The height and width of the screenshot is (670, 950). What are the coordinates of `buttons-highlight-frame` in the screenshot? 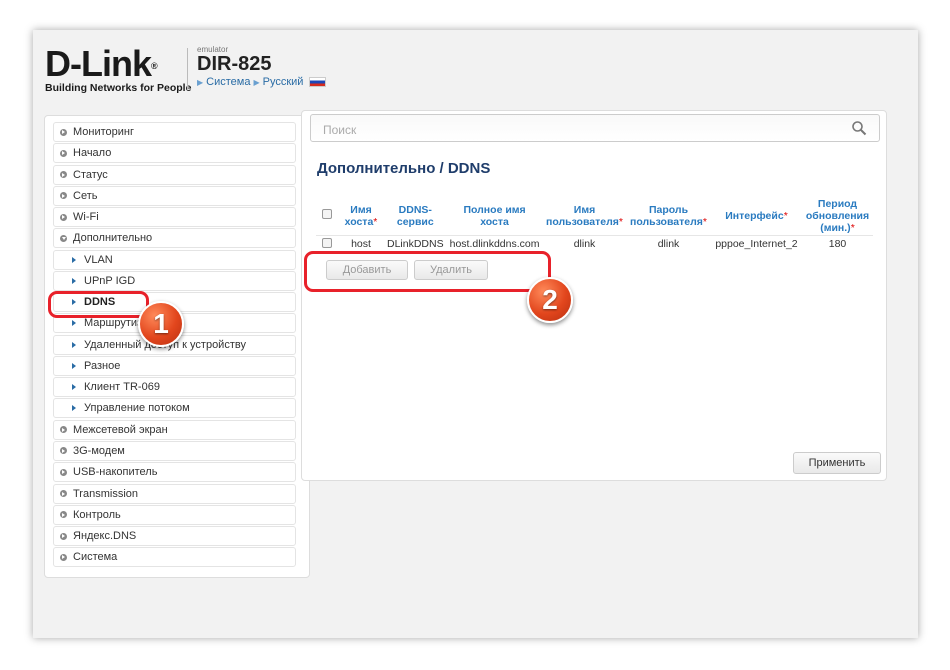 It's located at (427, 271).